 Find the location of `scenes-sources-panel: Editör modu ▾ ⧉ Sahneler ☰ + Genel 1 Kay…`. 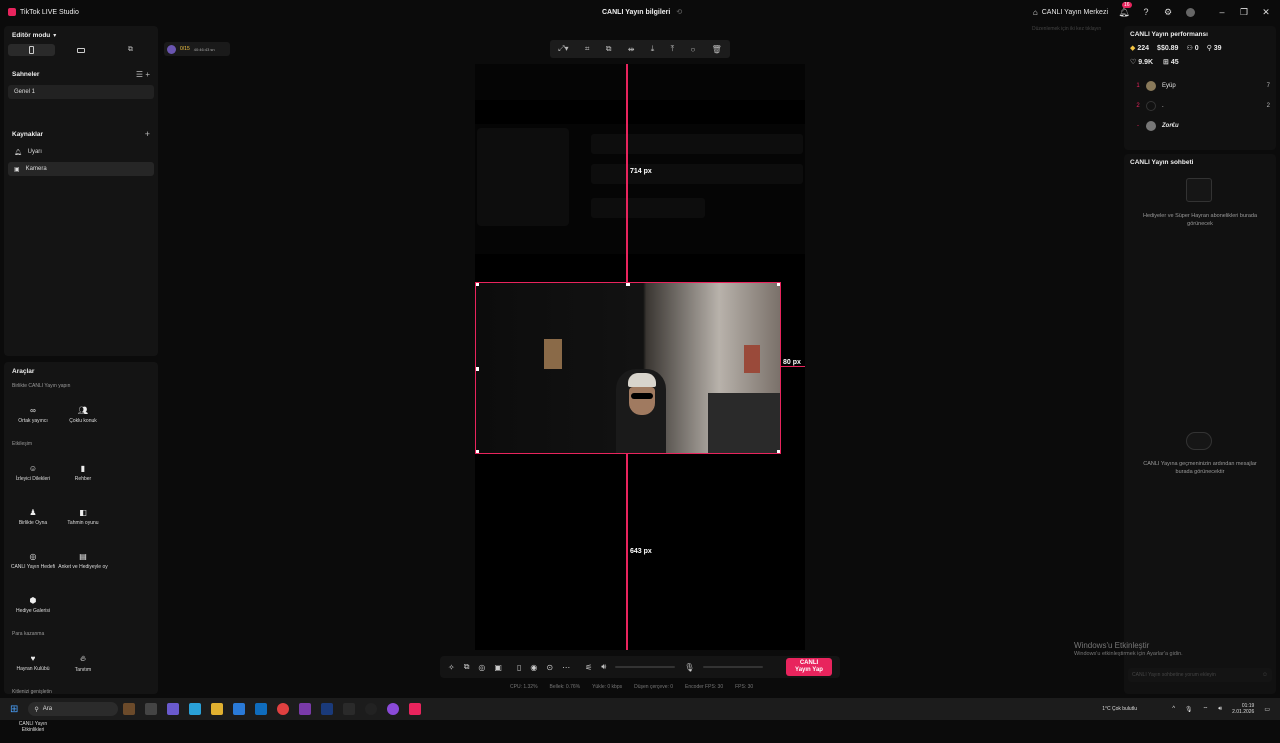

scenes-sources-panel: Editör modu ▾ ⧉ Sahneler ☰ + Genel 1 Kay… is located at coordinates (81, 191).